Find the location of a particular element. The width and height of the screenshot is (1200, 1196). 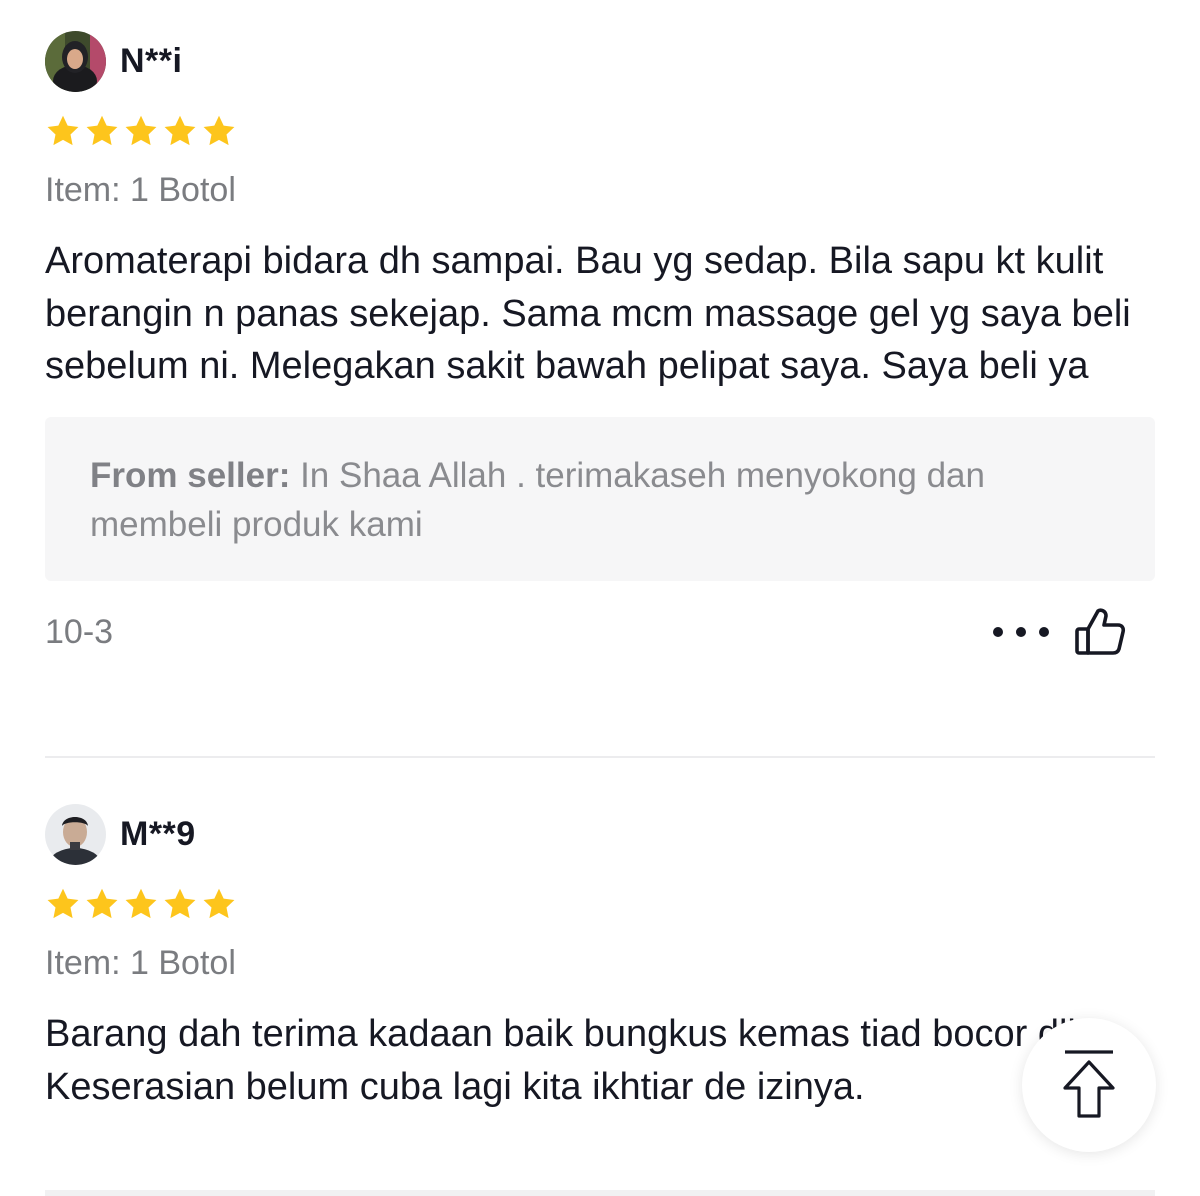

more-options-button is located at coordinates (1021, 632).